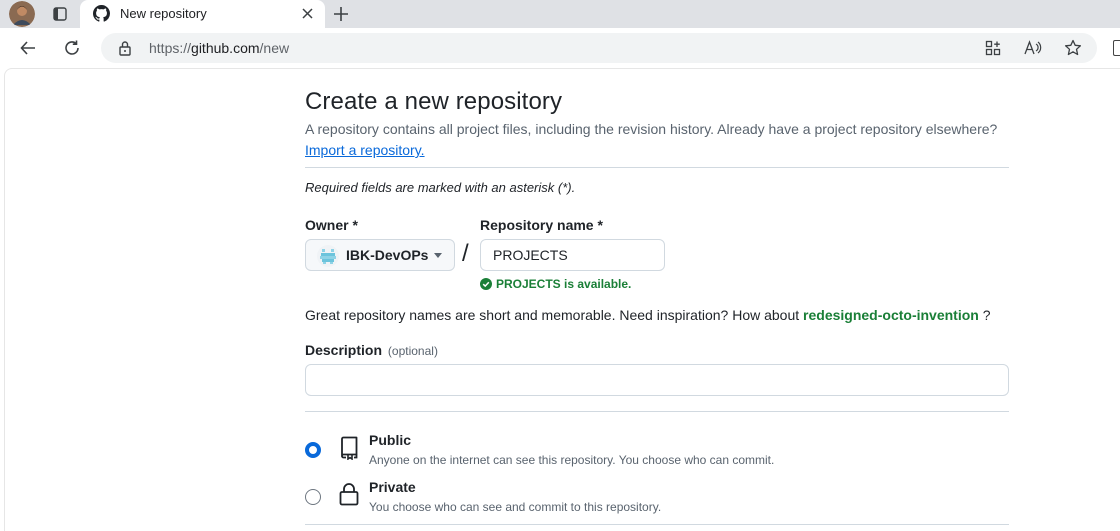  What do you see at coordinates (274, 48) in the screenshot?
I see `url-path: /new` at bounding box center [274, 48].